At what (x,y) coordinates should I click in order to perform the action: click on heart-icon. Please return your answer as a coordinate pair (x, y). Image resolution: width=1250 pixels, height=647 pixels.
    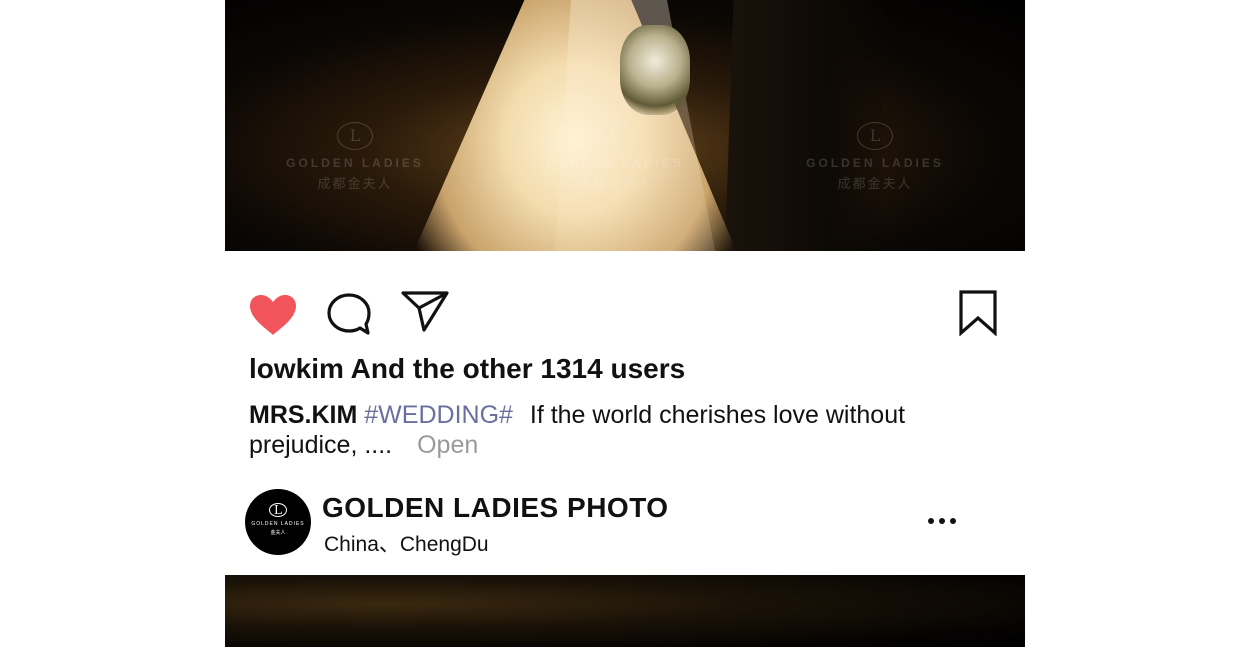
    Looking at the image, I should click on (273, 315).